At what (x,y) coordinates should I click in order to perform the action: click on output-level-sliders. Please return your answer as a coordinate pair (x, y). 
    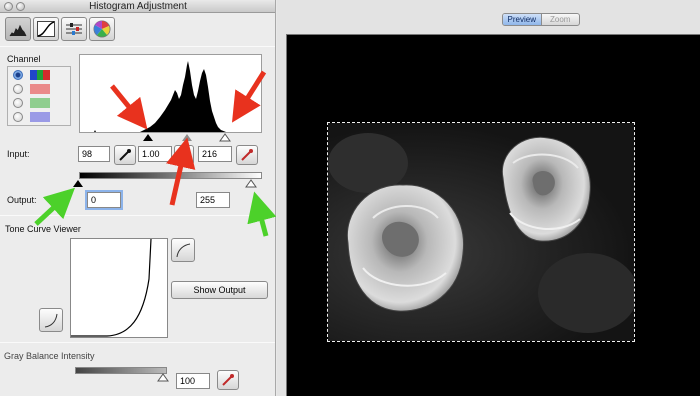
    Looking at the image, I should click on (165, 183).